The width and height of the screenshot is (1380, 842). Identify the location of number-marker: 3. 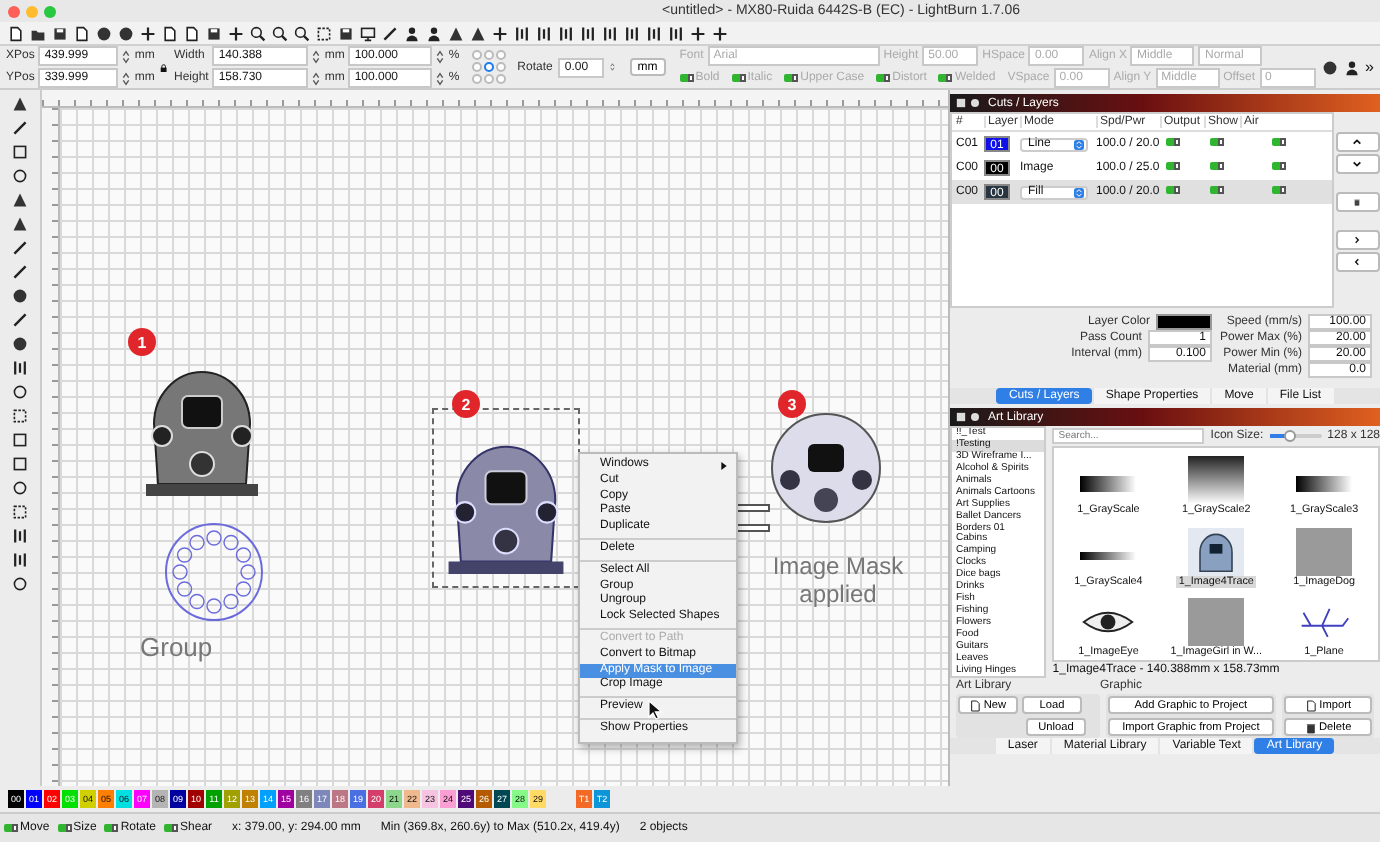
(792, 404).